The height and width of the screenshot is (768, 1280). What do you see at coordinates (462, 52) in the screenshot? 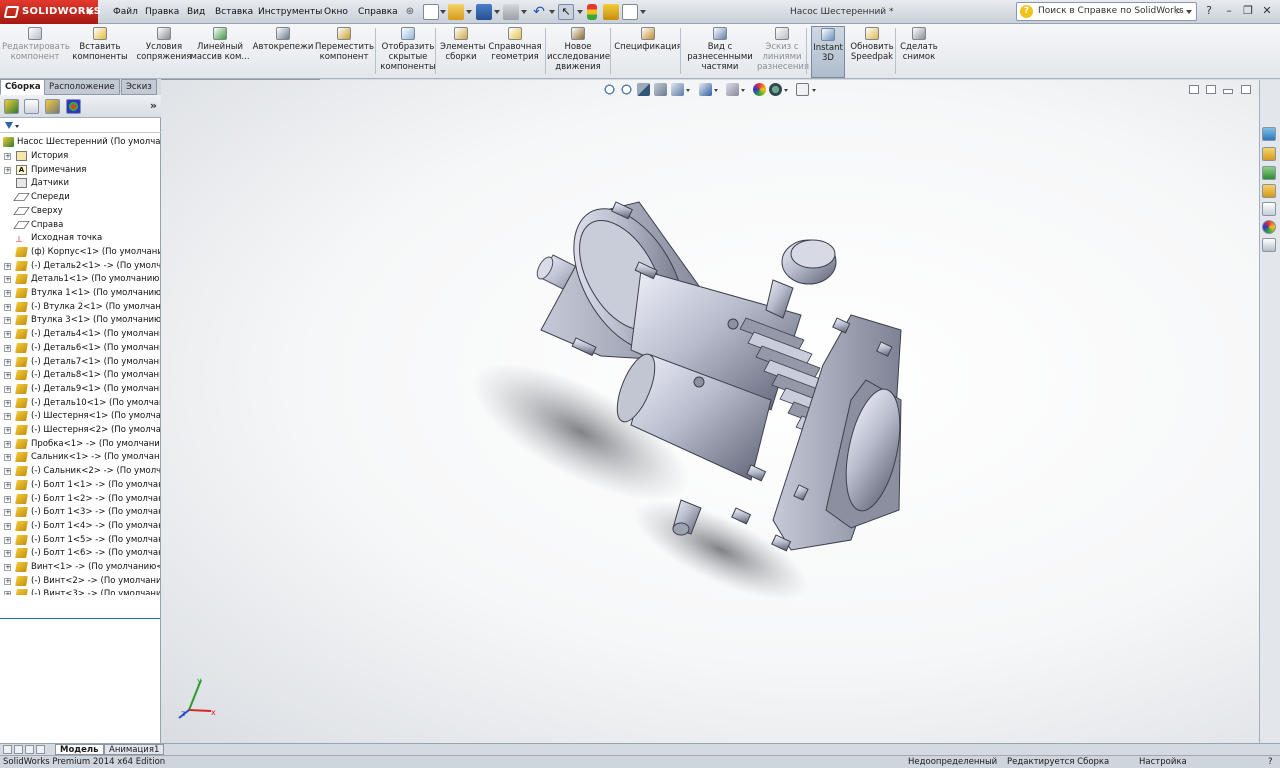
I see `ribbon-button-7: Элементы сборки` at bounding box center [462, 52].